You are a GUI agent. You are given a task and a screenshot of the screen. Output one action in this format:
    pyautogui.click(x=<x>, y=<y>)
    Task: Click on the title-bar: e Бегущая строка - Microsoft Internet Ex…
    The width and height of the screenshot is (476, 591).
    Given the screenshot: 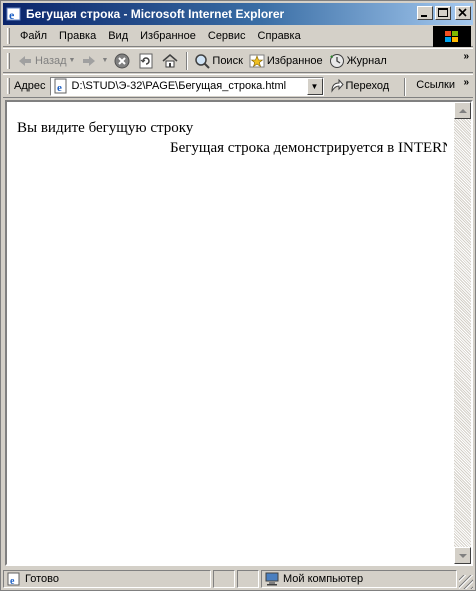 What is the action you would take?
    pyautogui.click(x=238, y=14)
    